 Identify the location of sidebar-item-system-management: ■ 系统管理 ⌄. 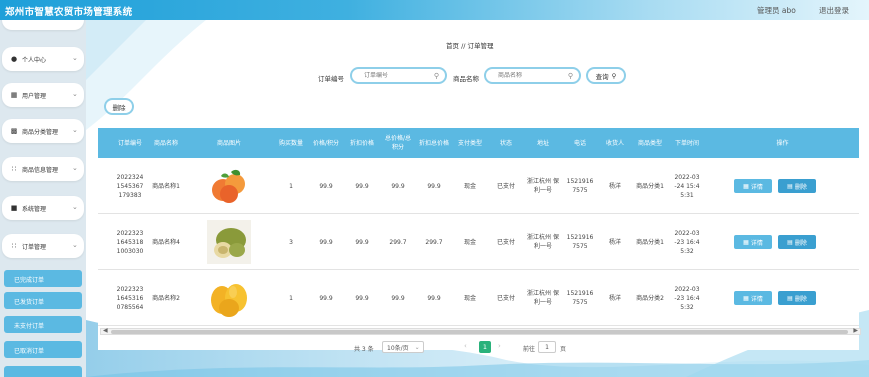
(43, 208).